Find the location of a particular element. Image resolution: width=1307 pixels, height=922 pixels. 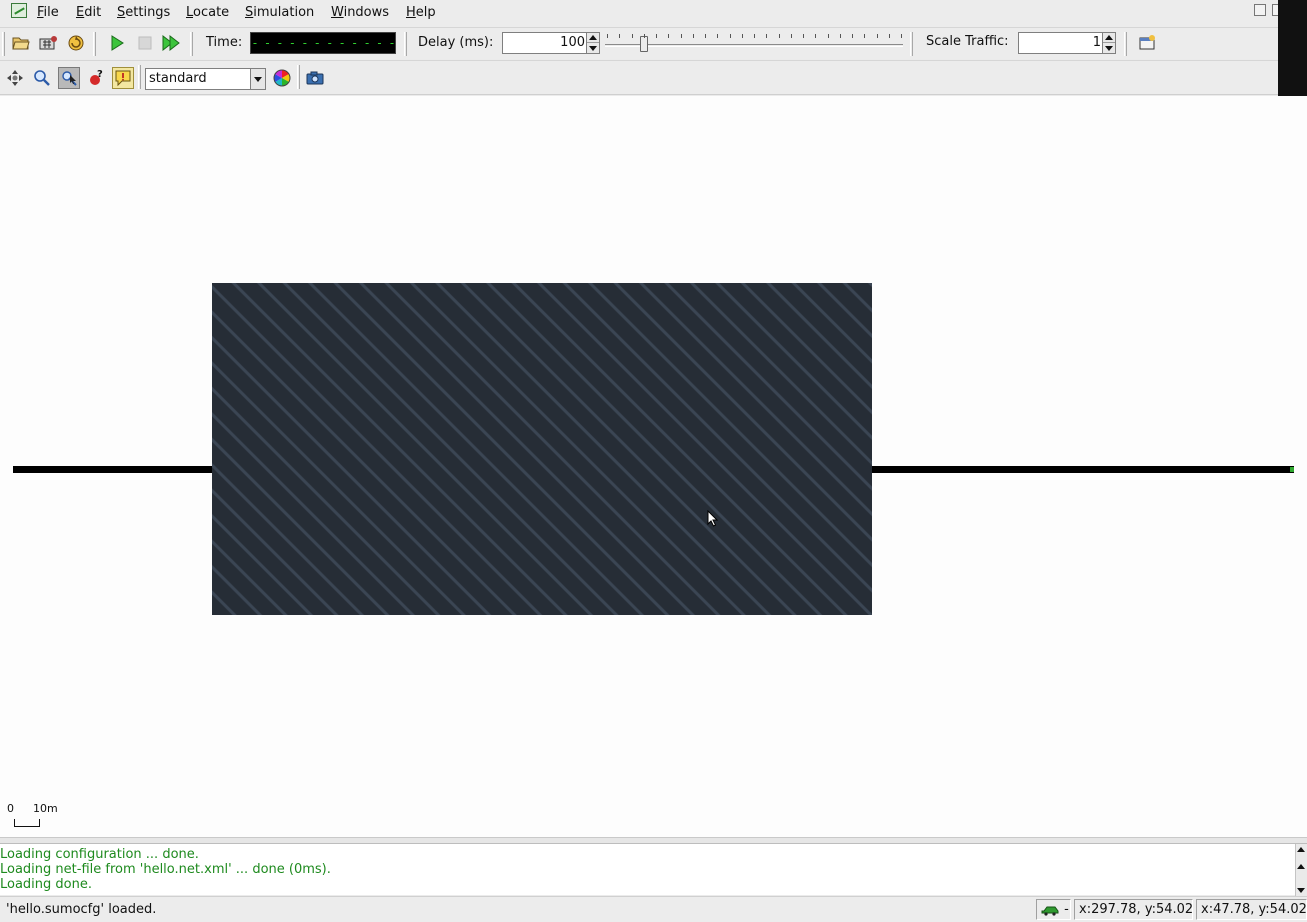

vehicle-count-field: - is located at coordinates (1053, 909).